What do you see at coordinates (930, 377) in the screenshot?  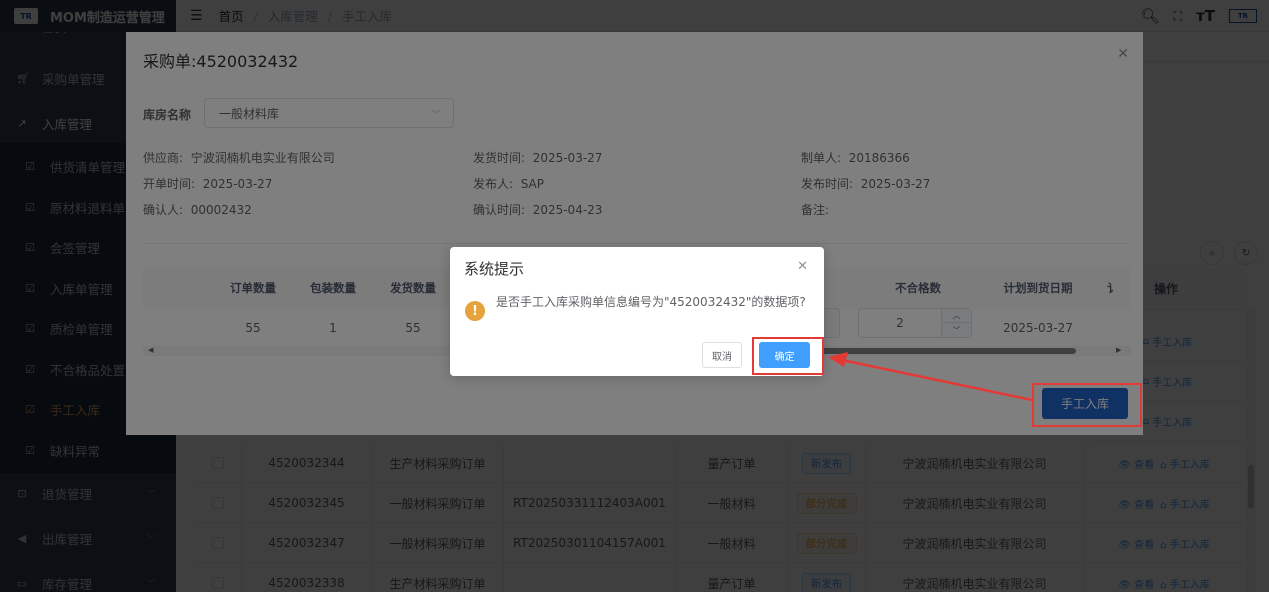 I see `annotation-arrow-icon` at bounding box center [930, 377].